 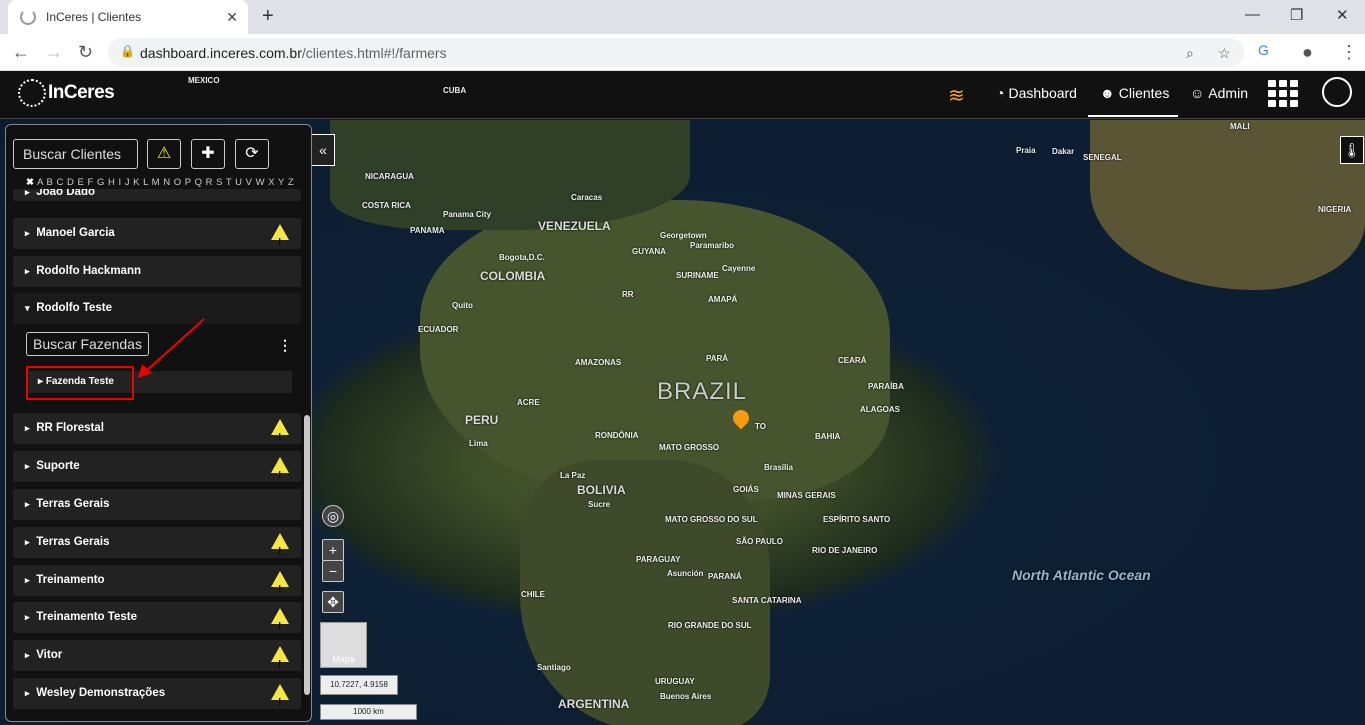 What do you see at coordinates (1190, 53) in the screenshot?
I see `zoom-icon: ⌕` at bounding box center [1190, 53].